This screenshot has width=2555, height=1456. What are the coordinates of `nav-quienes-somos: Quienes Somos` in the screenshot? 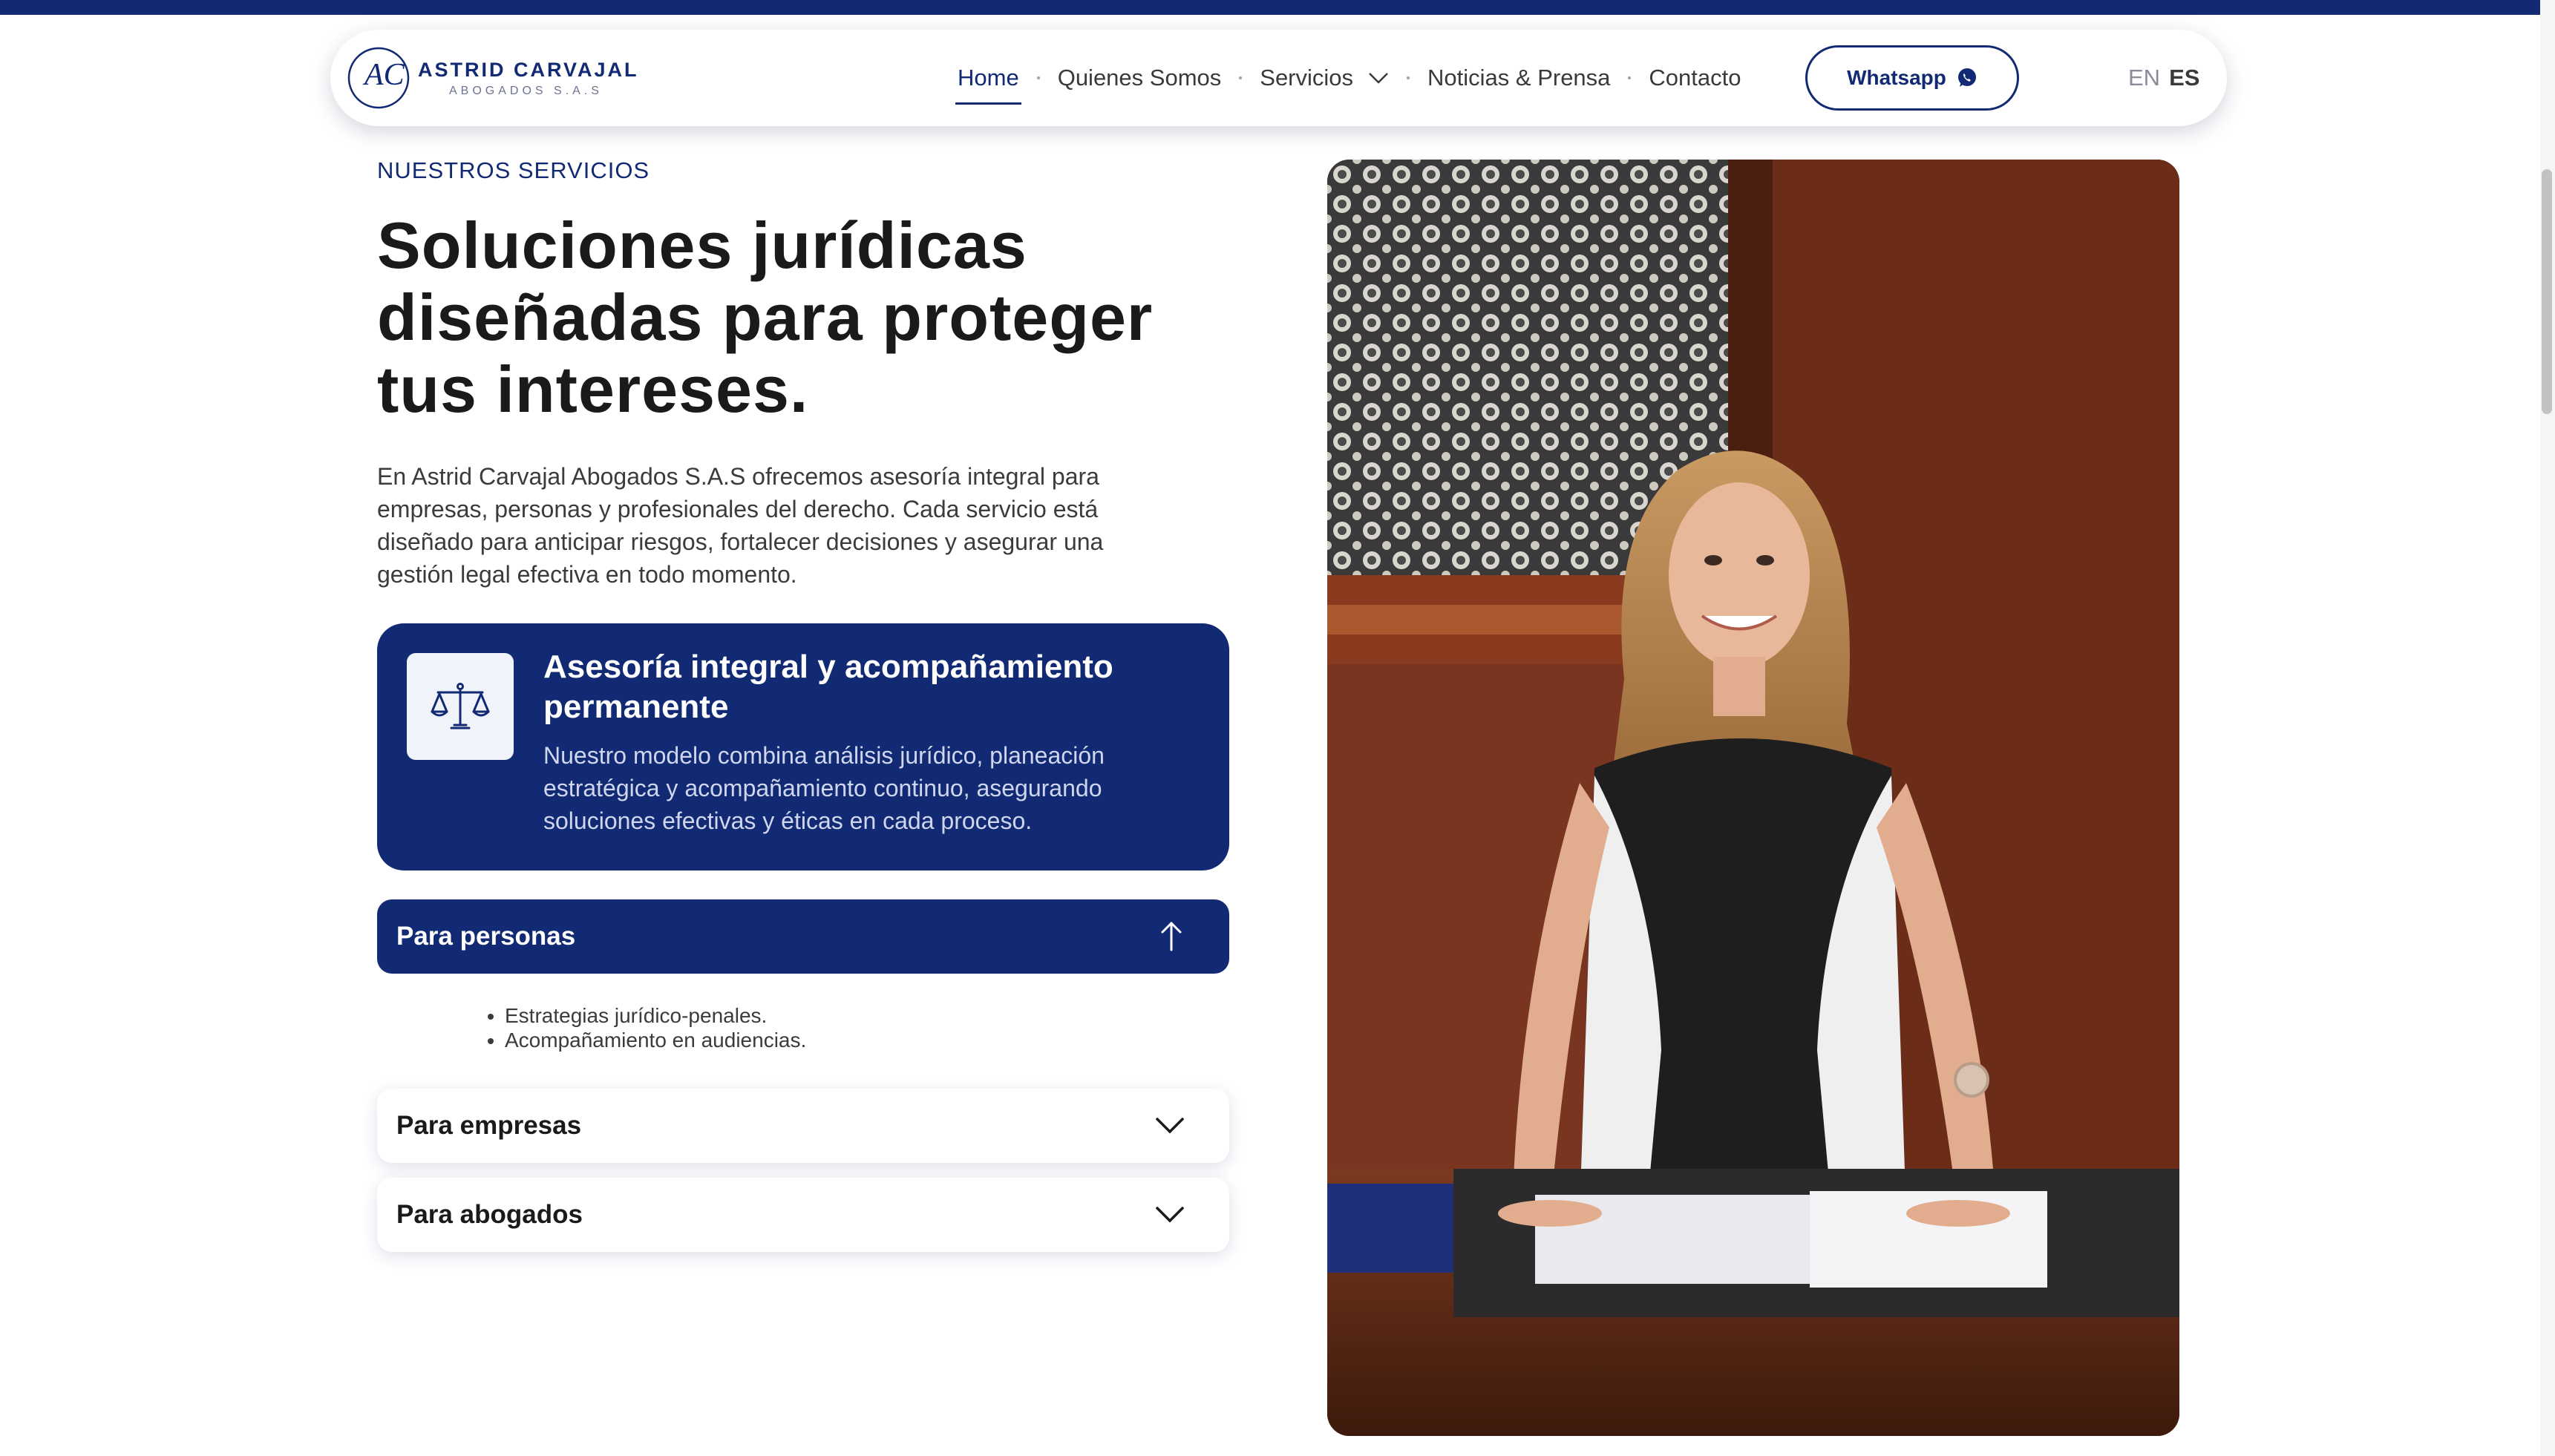 It's located at (1140, 78).